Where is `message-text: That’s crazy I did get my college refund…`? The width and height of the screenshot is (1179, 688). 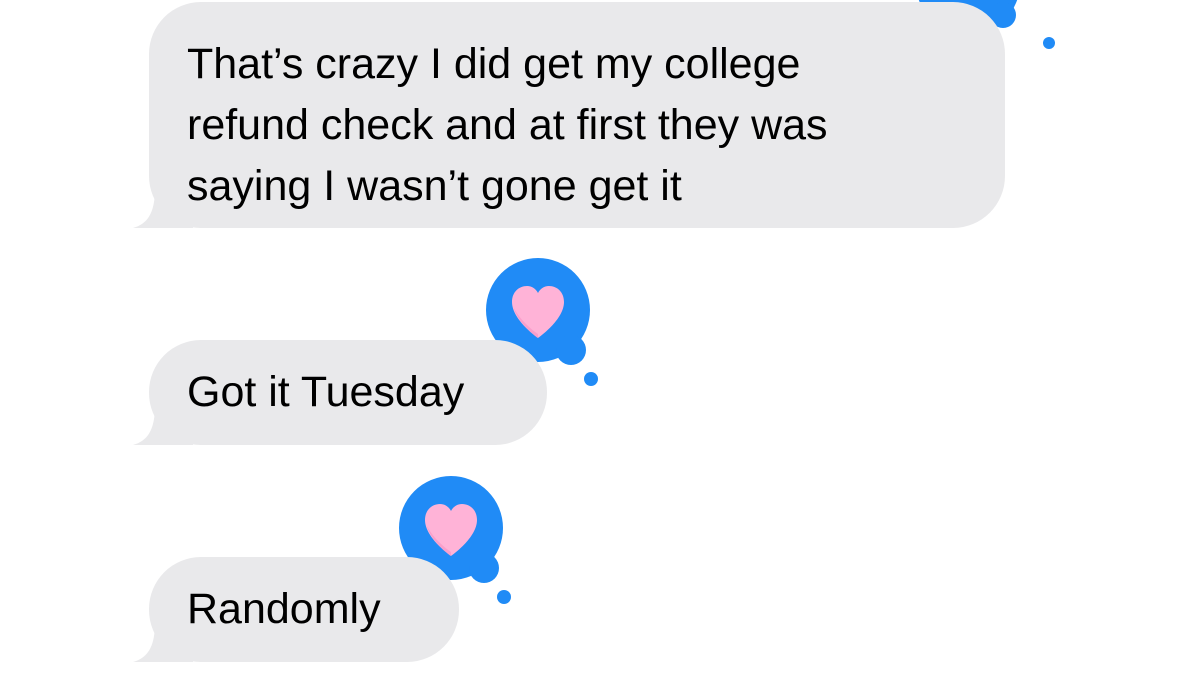
message-text: That’s crazy I did get my college refund… is located at coordinates (507, 125).